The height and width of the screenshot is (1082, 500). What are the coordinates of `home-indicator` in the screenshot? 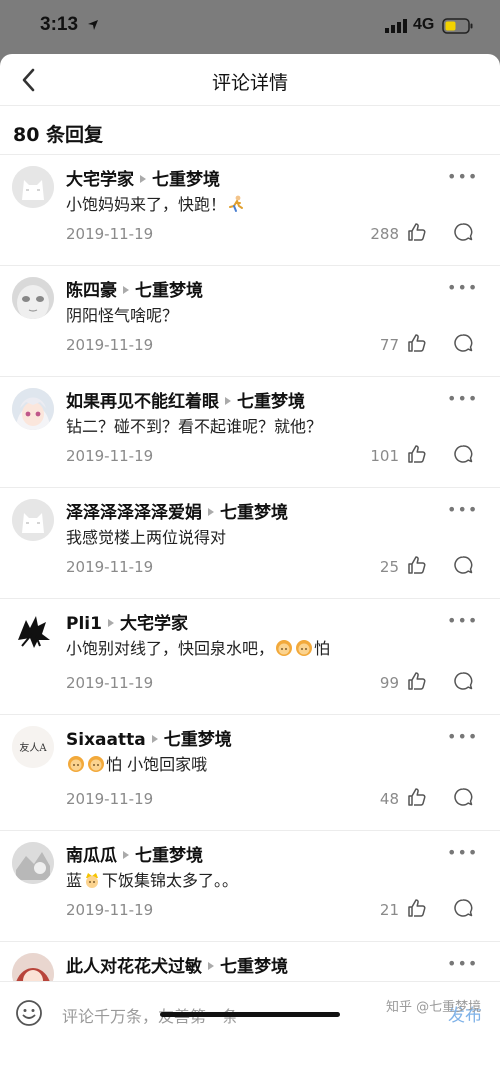 It's located at (250, 1014).